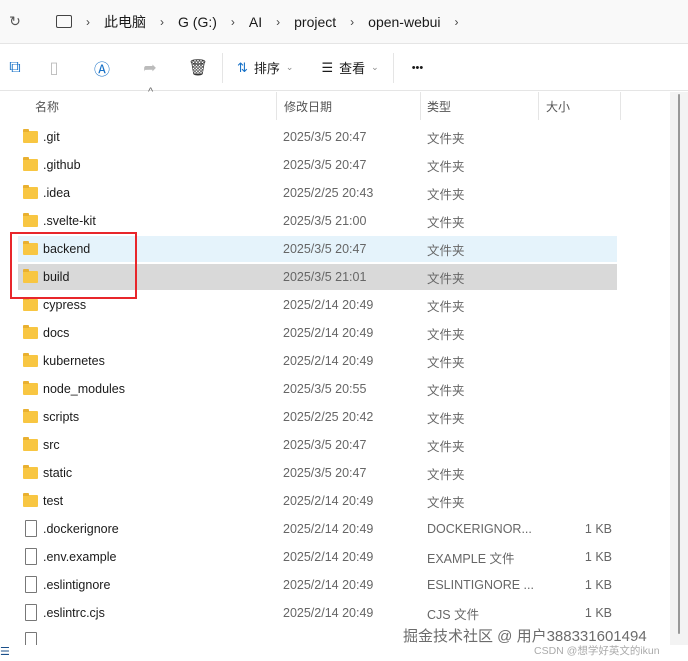 This screenshot has width=688, height=661. What do you see at coordinates (418, 68) in the screenshot?
I see `more-button: •••` at bounding box center [418, 68].